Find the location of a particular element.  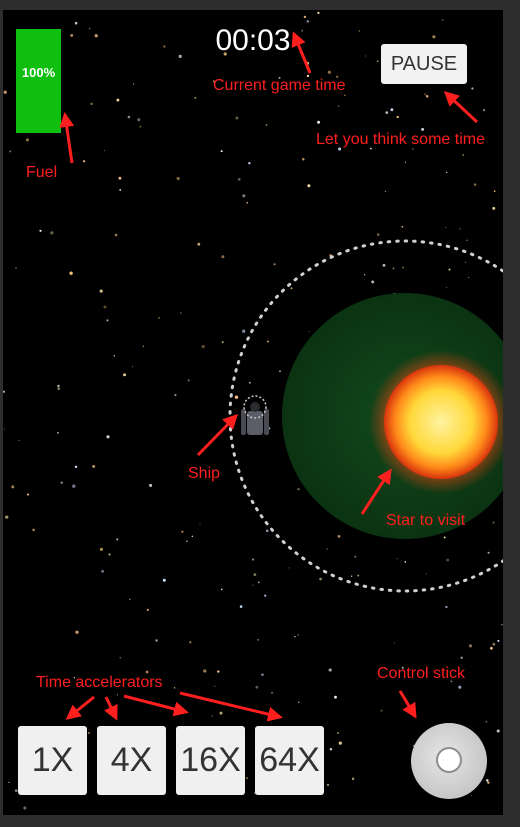

accelerator-16x-button: 16X is located at coordinates (210, 760).